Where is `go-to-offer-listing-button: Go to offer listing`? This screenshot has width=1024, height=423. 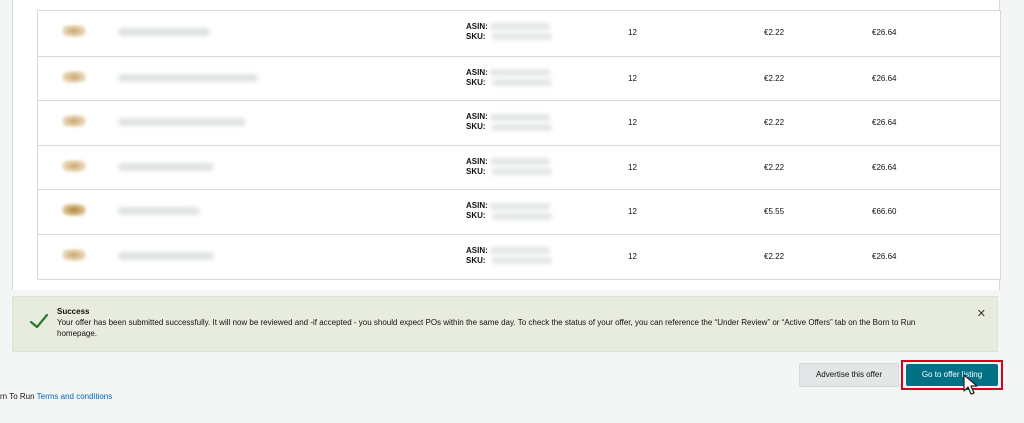 go-to-offer-listing-button: Go to offer listing is located at coordinates (952, 375).